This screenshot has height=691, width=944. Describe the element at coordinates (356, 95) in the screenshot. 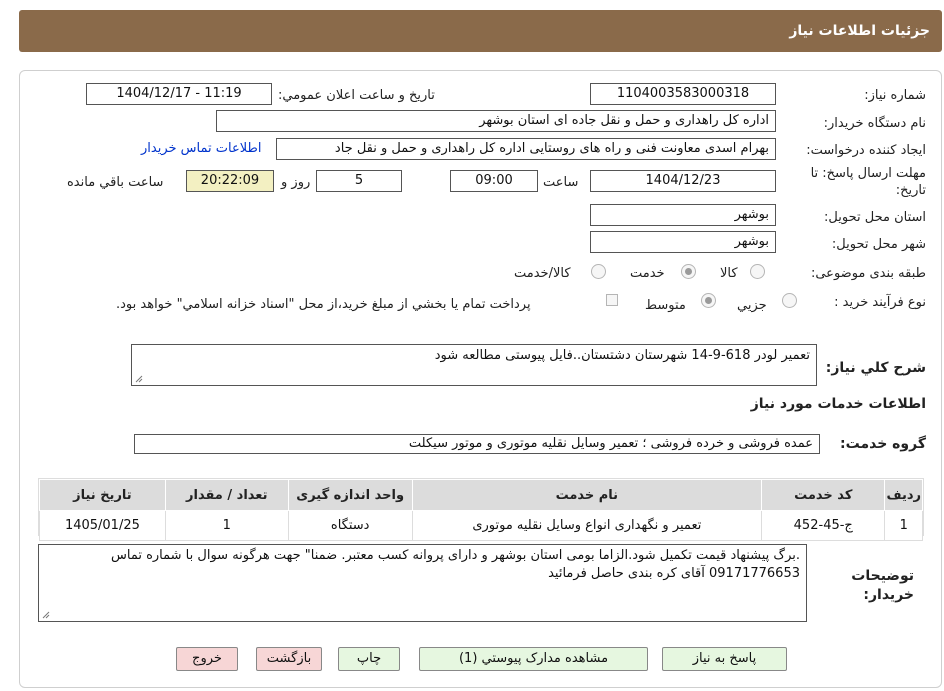

I see `announce-label: تاریخ و ساعت اعلان عمومي:` at that location.